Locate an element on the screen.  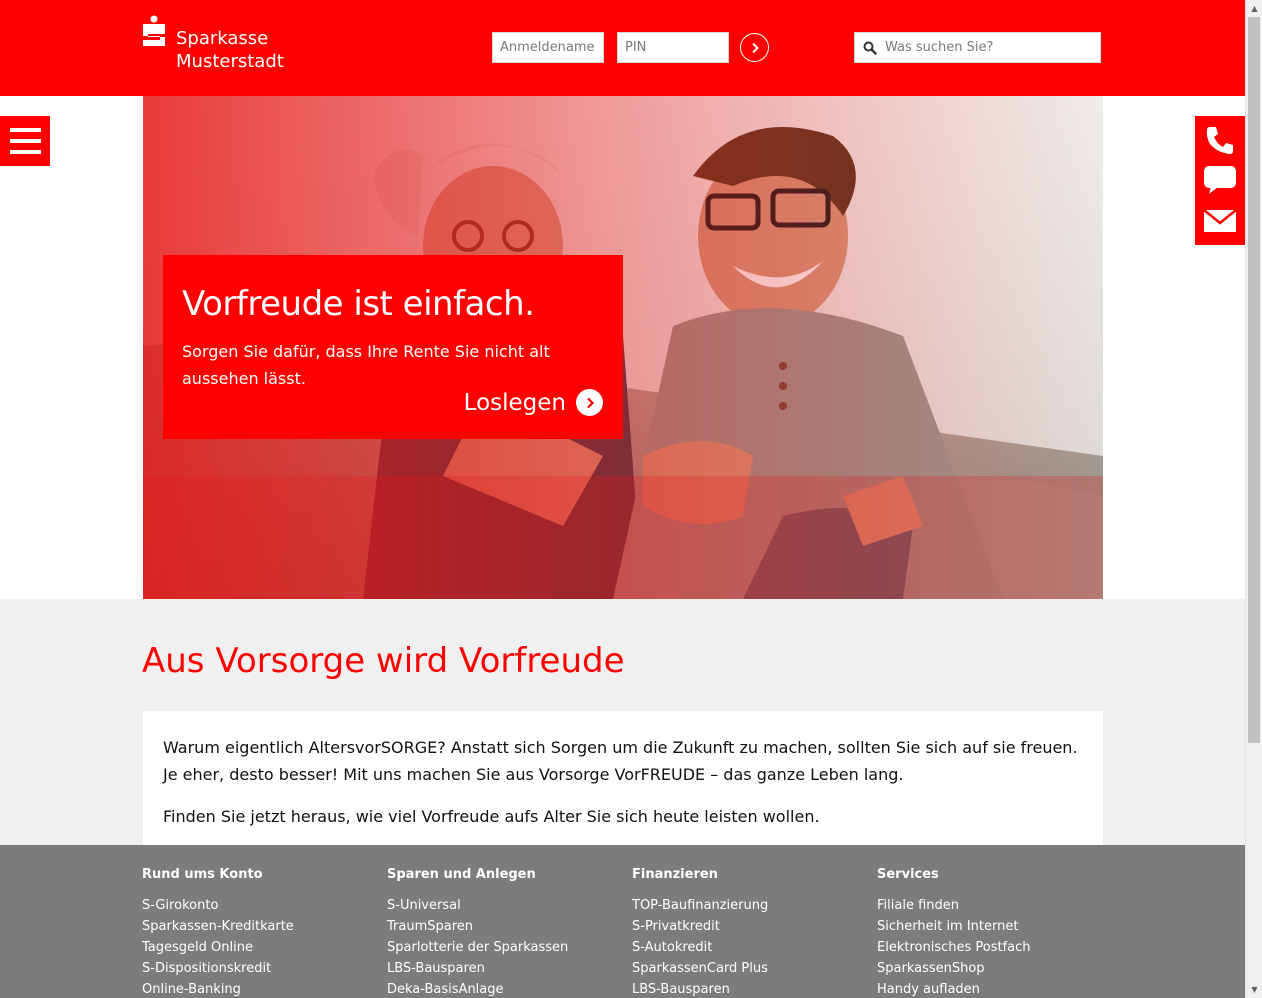
phone-contact-button is located at coordinates (1220, 140).